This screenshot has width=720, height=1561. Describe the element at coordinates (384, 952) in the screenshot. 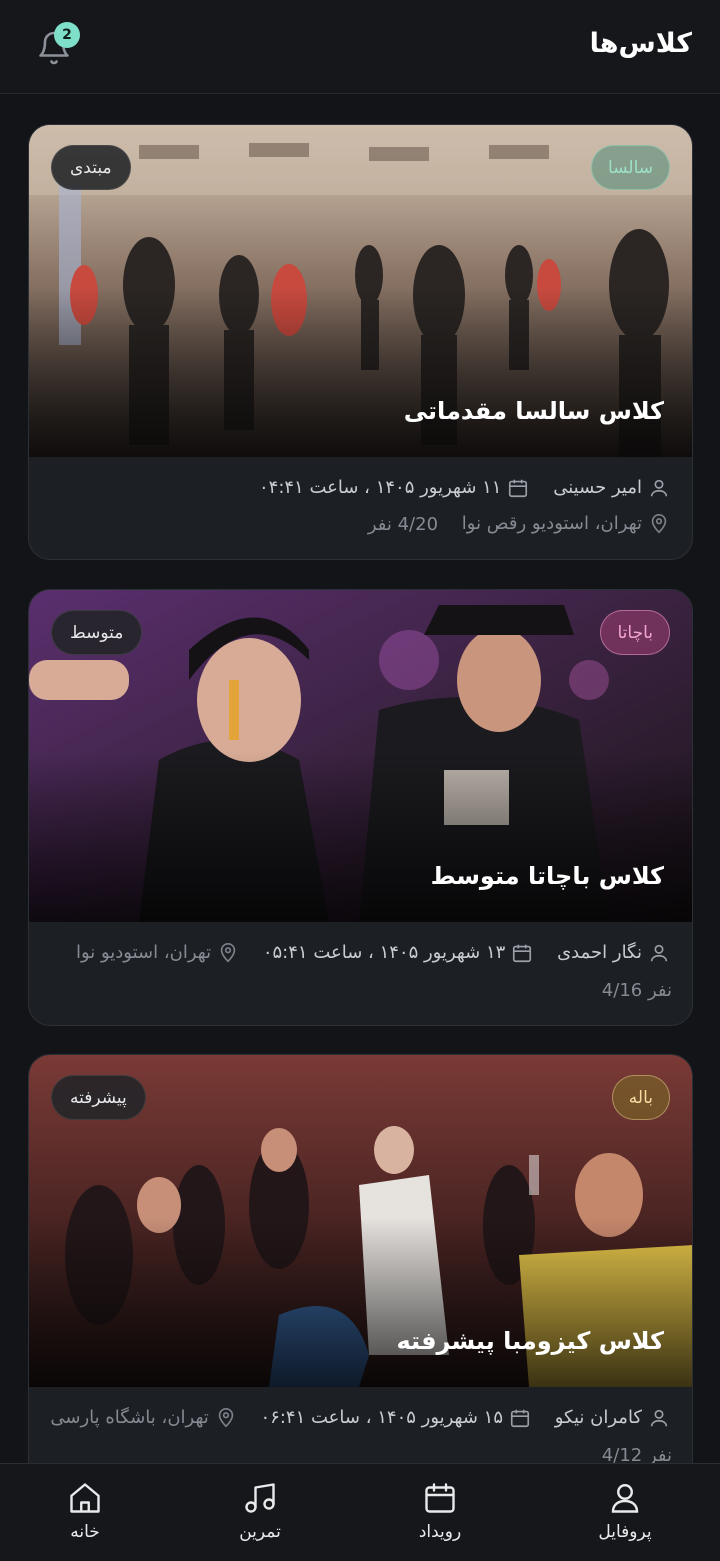

I see `class-datetime: ۱۳ شهریور ۱۴۰۵ ، ساعت ۰۵:۴۱` at that location.